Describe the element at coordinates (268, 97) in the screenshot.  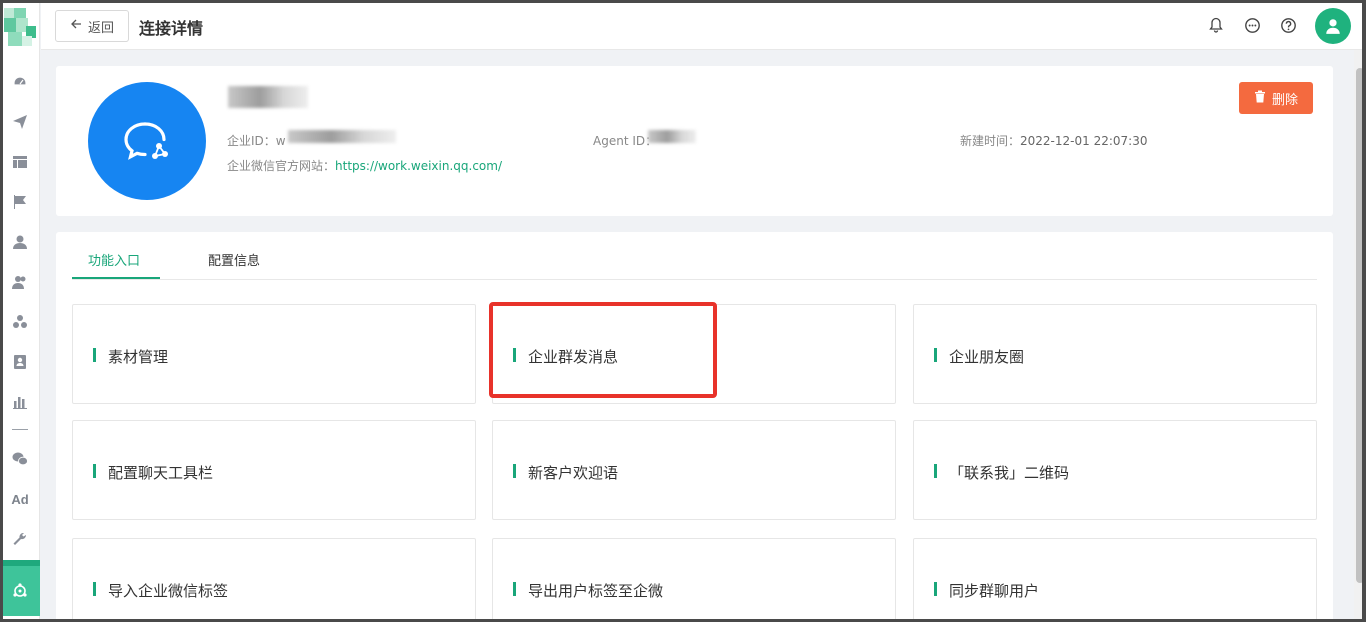
I see `corp-name-redacted` at that location.